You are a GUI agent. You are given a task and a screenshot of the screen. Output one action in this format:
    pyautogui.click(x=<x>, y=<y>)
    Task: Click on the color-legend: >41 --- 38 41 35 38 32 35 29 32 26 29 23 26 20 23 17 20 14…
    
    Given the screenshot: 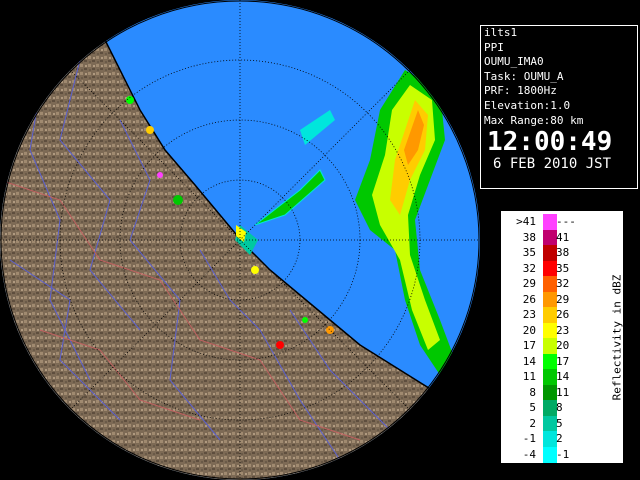 What is the action you would take?
    pyautogui.click(x=562, y=337)
    